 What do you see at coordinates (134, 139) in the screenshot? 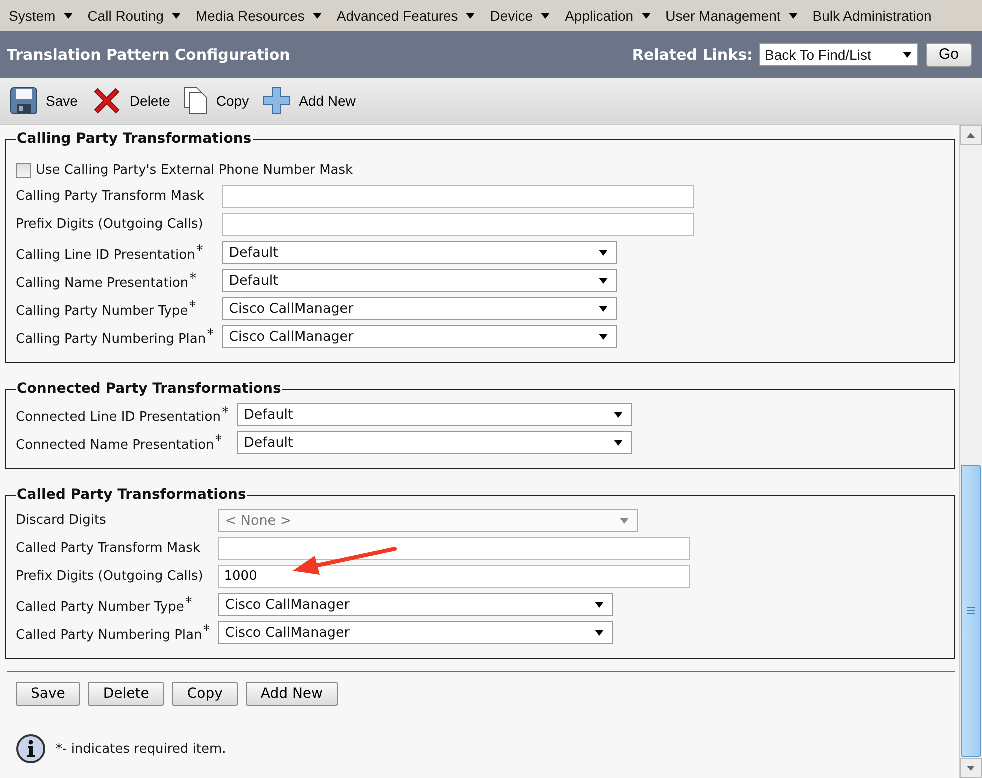
I see `section-title: Calling Party Transformations` at bounding box center [134, 139].